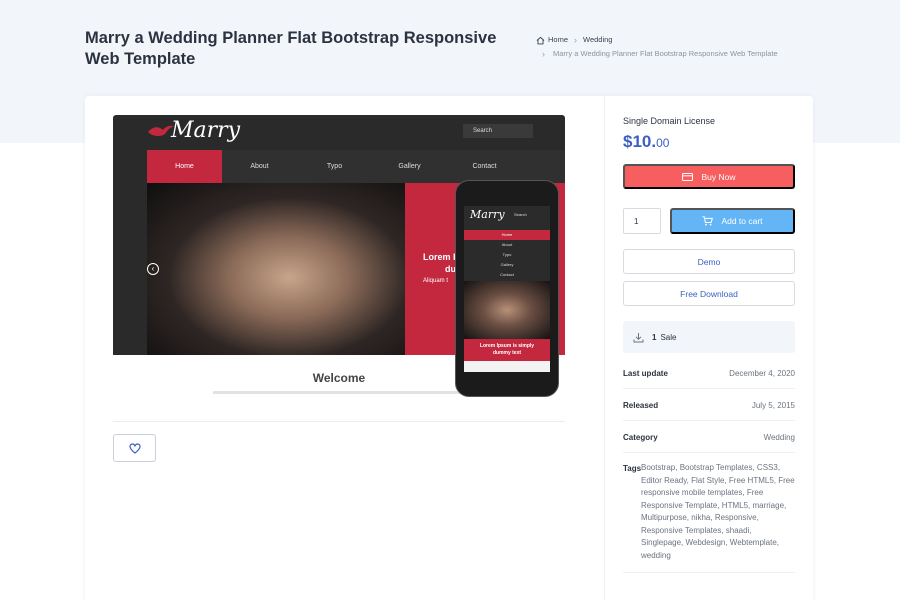 The height and width of the screenshot is (600, 900). I want to click on free-download-button: Free Download, so click(709, 293).